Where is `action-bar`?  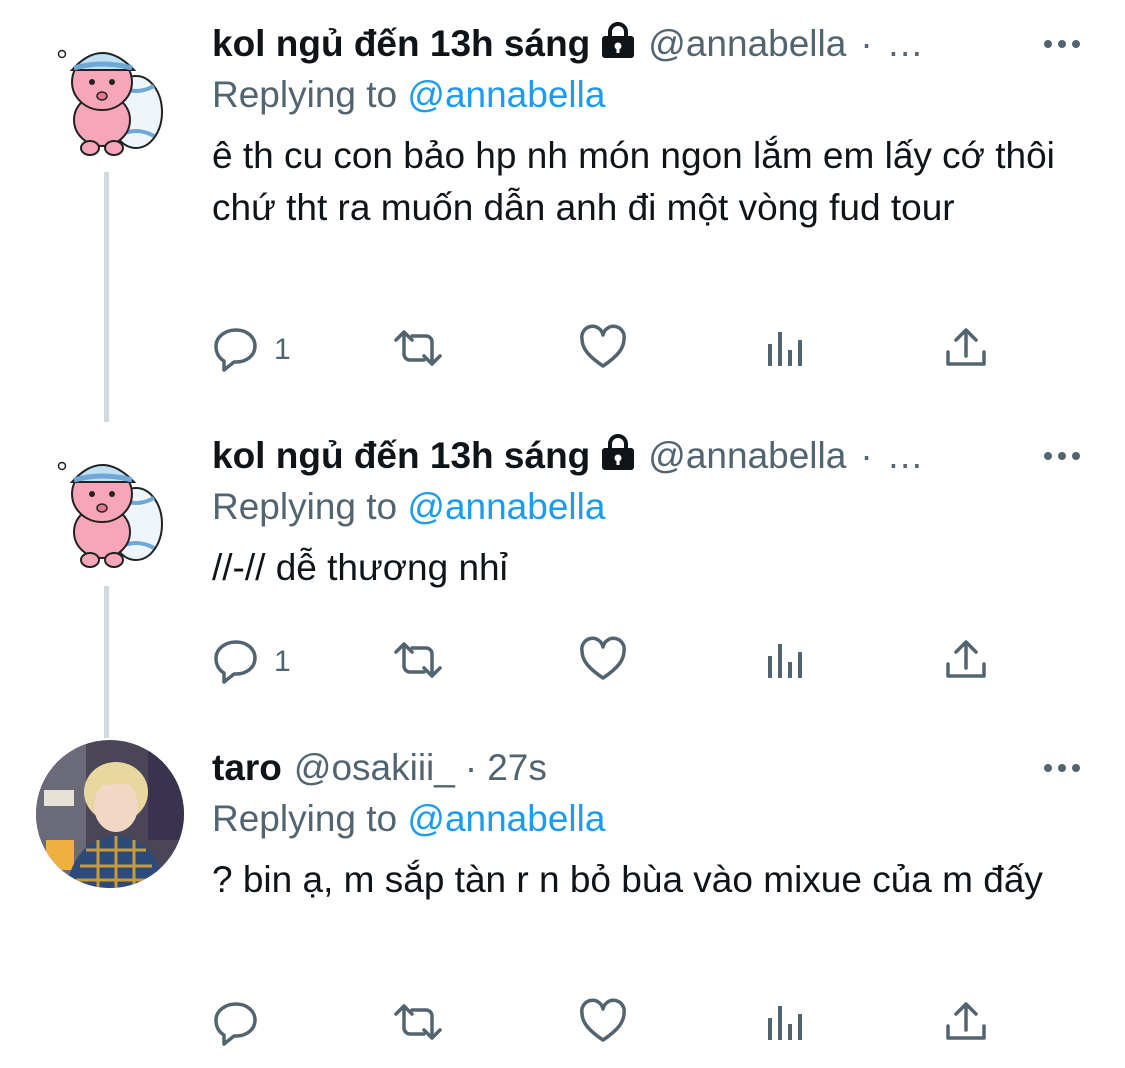
action-bar is located at coordinates (612, 1024).